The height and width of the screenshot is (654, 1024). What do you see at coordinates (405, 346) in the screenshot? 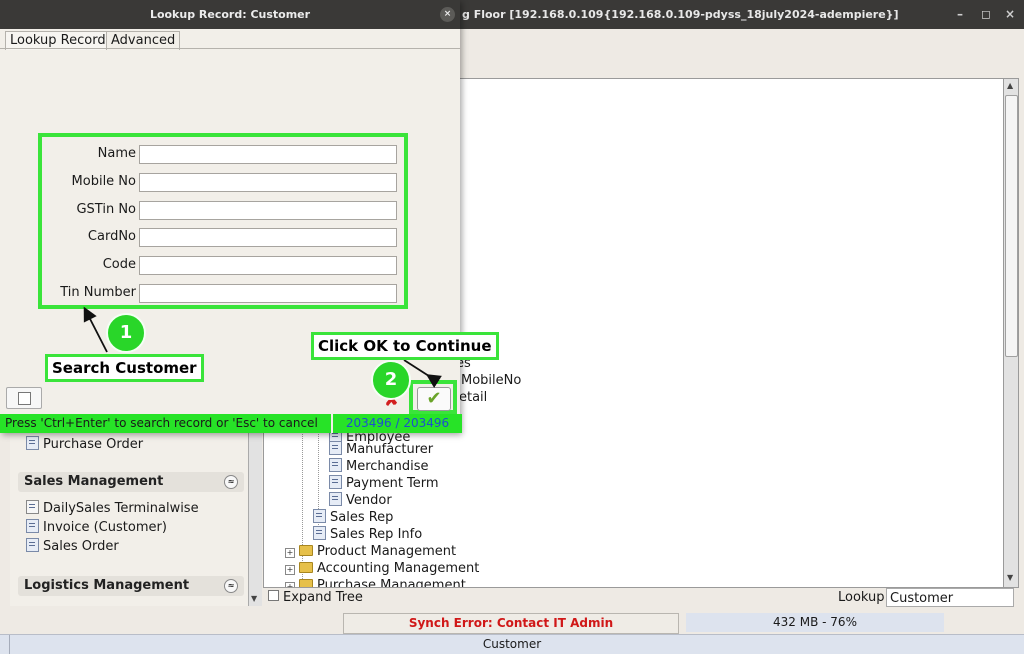
I see `step-2-callout: Click OK to Continue` at bounding box center [405, 346].